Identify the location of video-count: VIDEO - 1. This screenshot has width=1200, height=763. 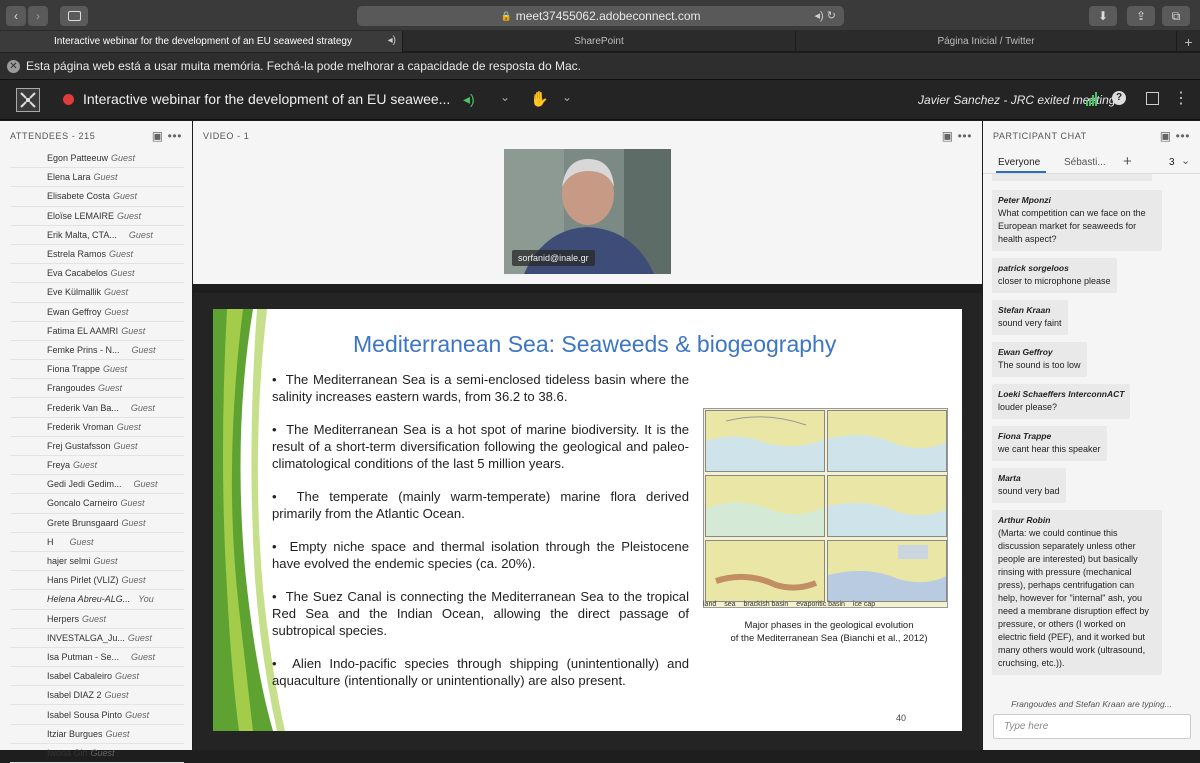
(226, 136).